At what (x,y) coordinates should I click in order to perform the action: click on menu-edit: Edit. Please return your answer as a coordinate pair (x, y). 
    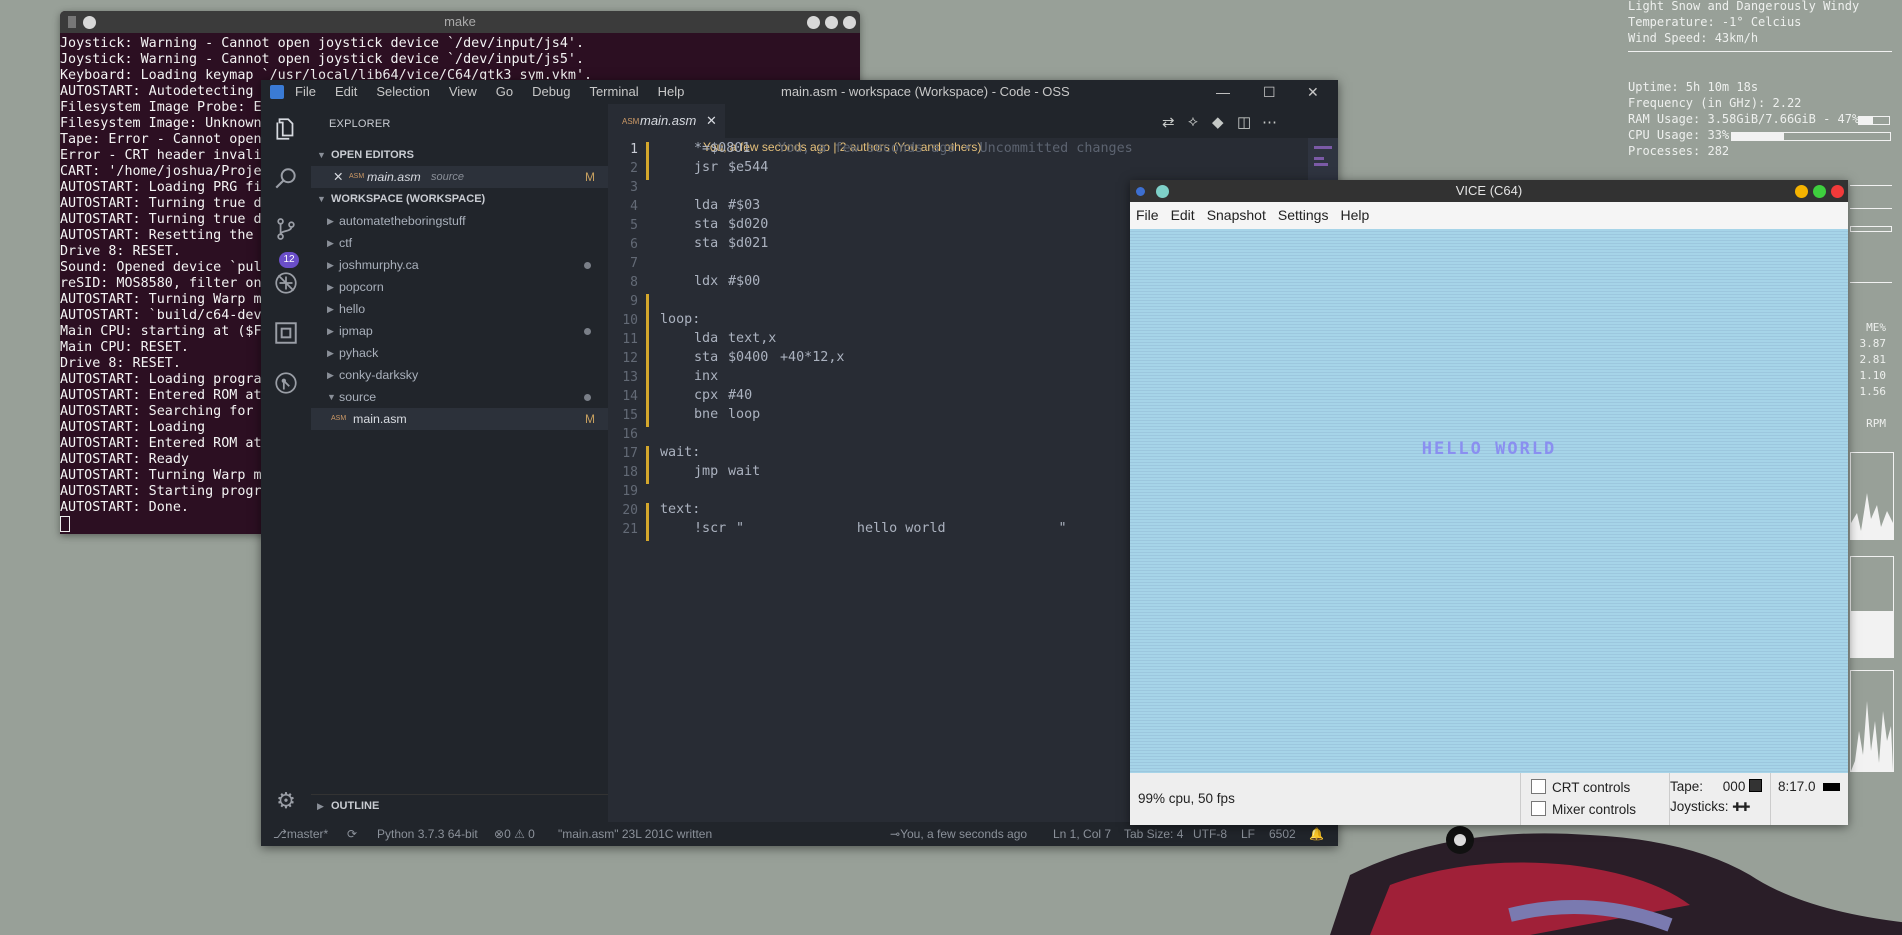
    Looking at the image, I should click on (346, 92).